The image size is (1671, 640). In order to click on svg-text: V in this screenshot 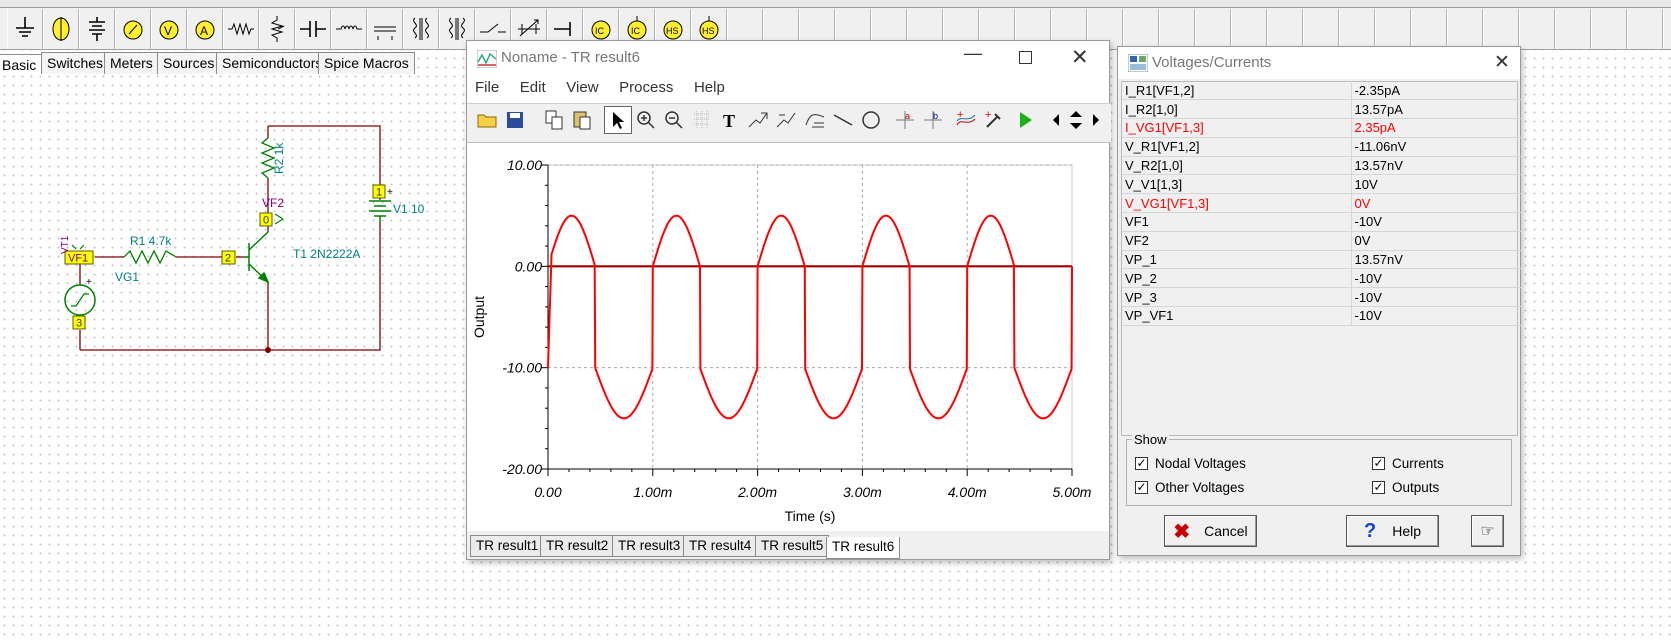, I will do `click(168, 31)`.